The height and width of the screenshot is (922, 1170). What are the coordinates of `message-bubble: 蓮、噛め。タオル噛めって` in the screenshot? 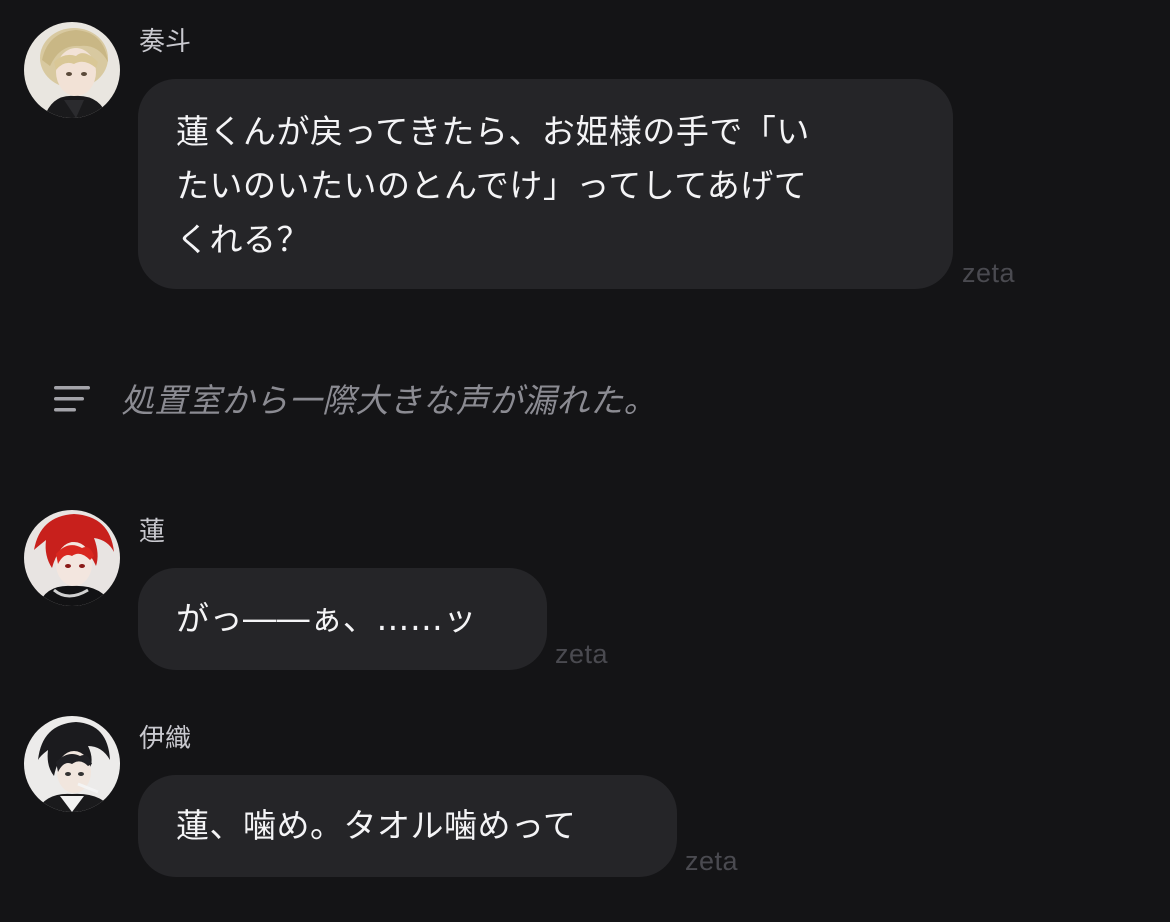 It's located at (407, 826).